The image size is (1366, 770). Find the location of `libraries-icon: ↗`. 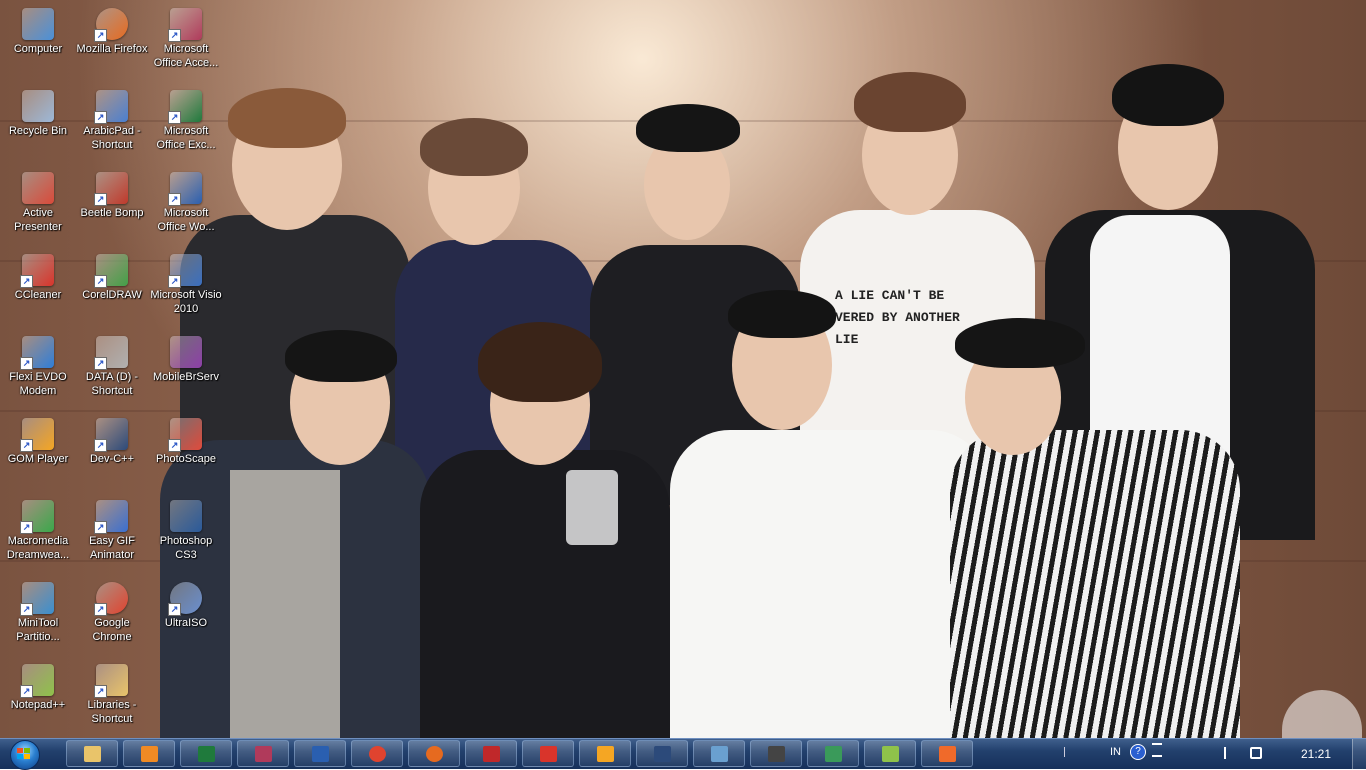

libraries-icon: ↗ is located at coordinates (111, 681).